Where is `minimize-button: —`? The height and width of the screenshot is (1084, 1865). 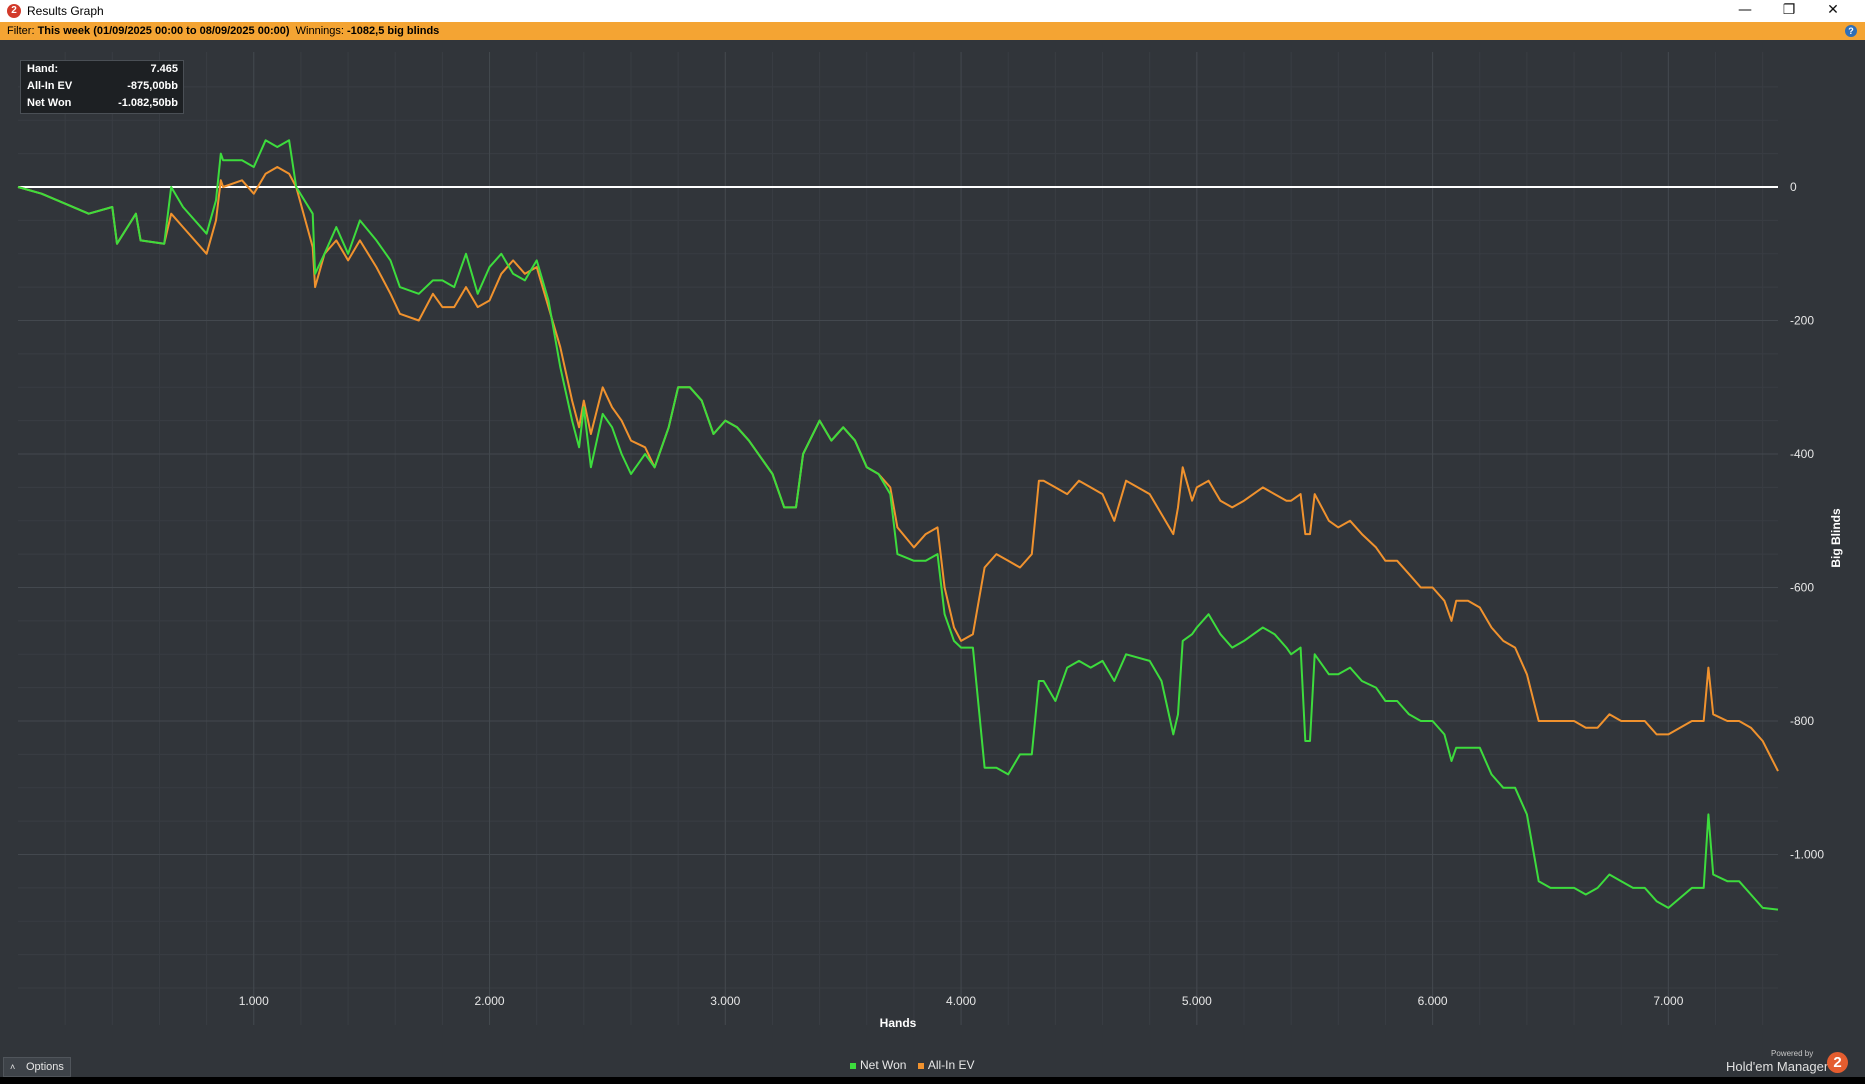
minimize-button: — is located at coordinates (1745, 11).